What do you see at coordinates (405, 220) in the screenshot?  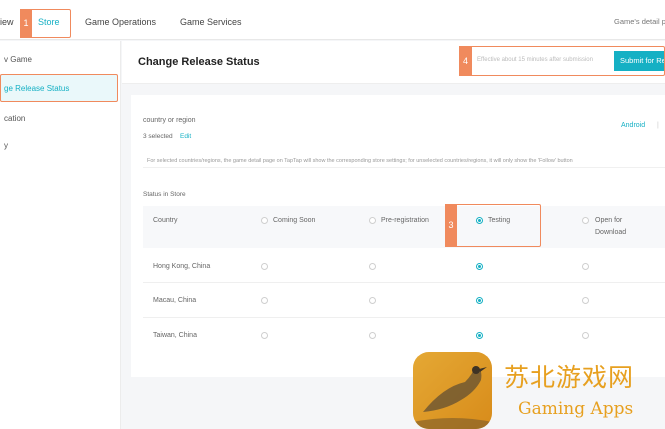 I see `column-pre-registration: Pre-registration` at bounding box center [405, 220].